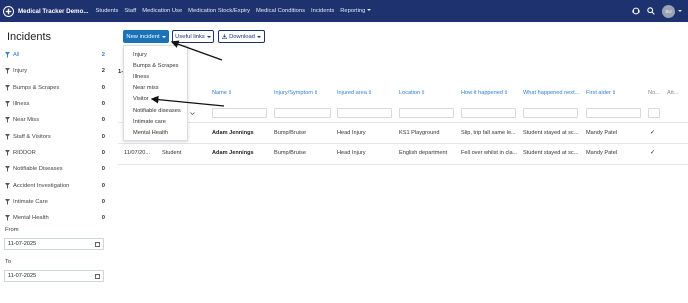 This screenshot has height=303, width=688. Describe the element at coordinates (55, 55) in the screenshot. I see `sidebar-item-all: All 2` at that location.